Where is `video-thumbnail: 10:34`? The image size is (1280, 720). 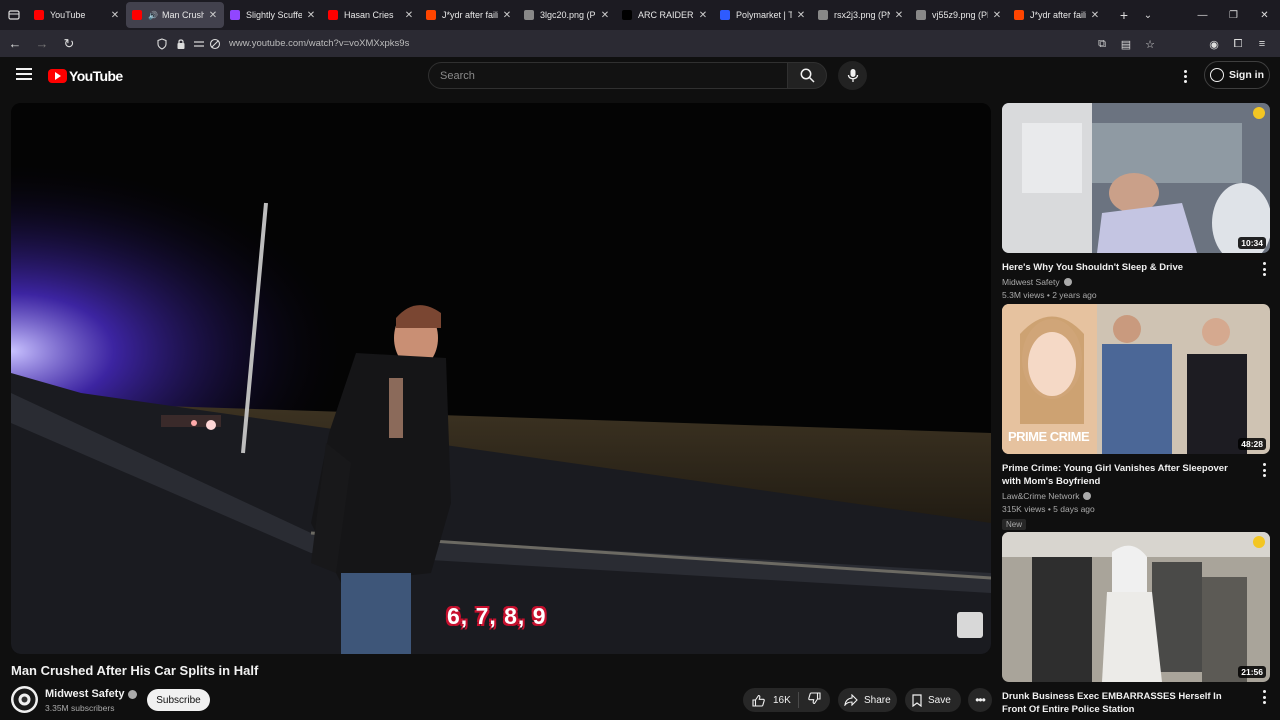
video-thumbnail: 10:34 is located at coordinates (1136, 178).